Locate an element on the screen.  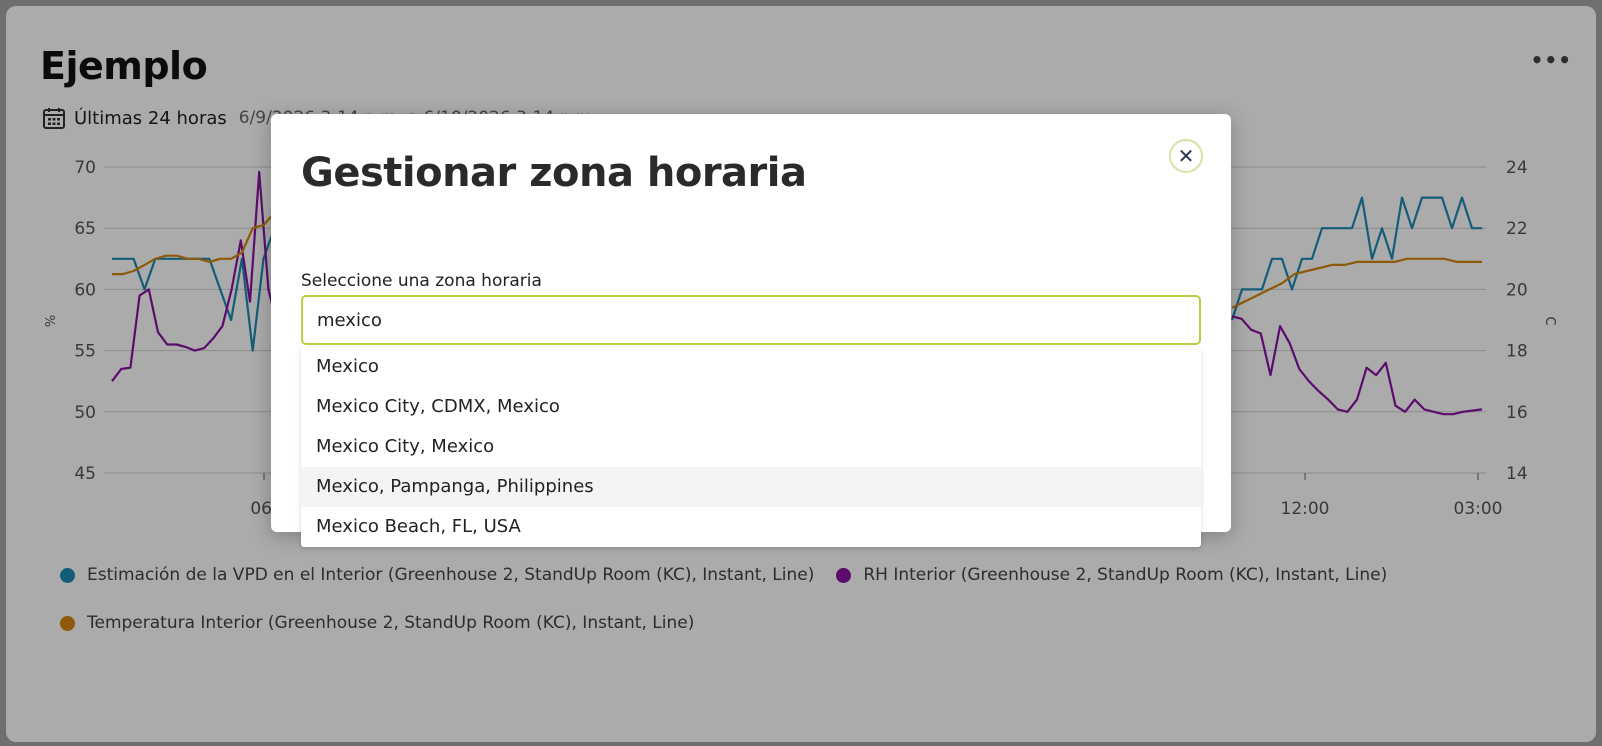
close-icon: ✕ is located at coordinates (1186, 156).